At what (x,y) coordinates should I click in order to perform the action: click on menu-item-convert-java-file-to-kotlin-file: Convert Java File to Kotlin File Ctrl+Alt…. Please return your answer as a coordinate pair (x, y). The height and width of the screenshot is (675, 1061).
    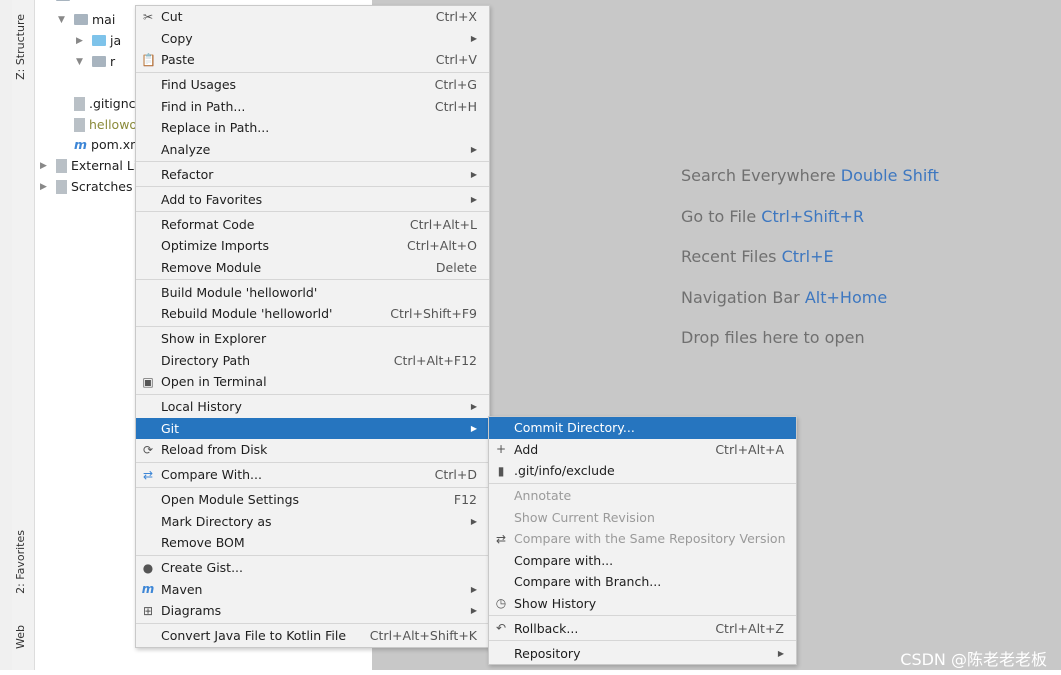
    Looking at the image, I should click on (312, 636).